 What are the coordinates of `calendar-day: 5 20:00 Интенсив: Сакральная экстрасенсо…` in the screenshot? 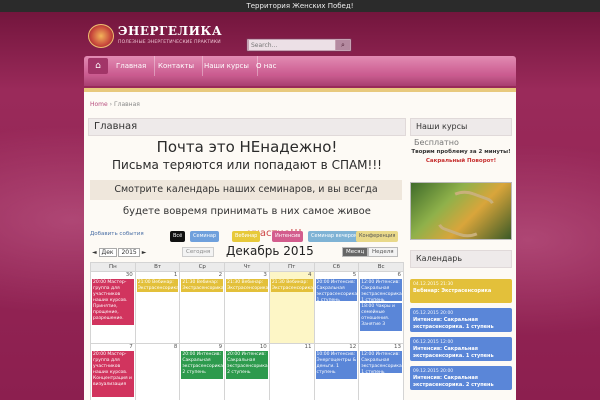 It's located at (336, 307).